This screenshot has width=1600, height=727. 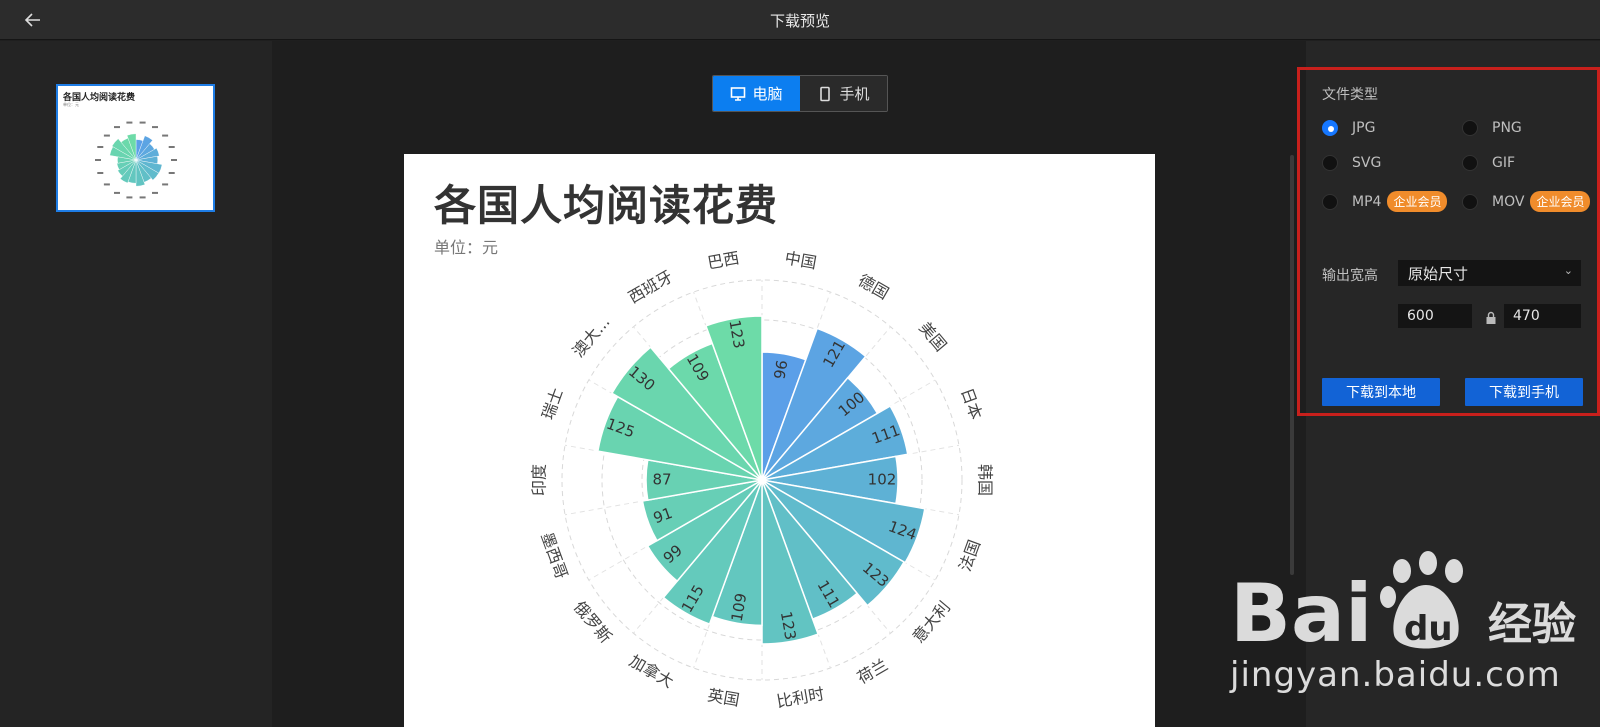 What do you see at coordinates (539, 480) in the screenshot?
I see `category-label: 印度` at bounding box center [539, 480].